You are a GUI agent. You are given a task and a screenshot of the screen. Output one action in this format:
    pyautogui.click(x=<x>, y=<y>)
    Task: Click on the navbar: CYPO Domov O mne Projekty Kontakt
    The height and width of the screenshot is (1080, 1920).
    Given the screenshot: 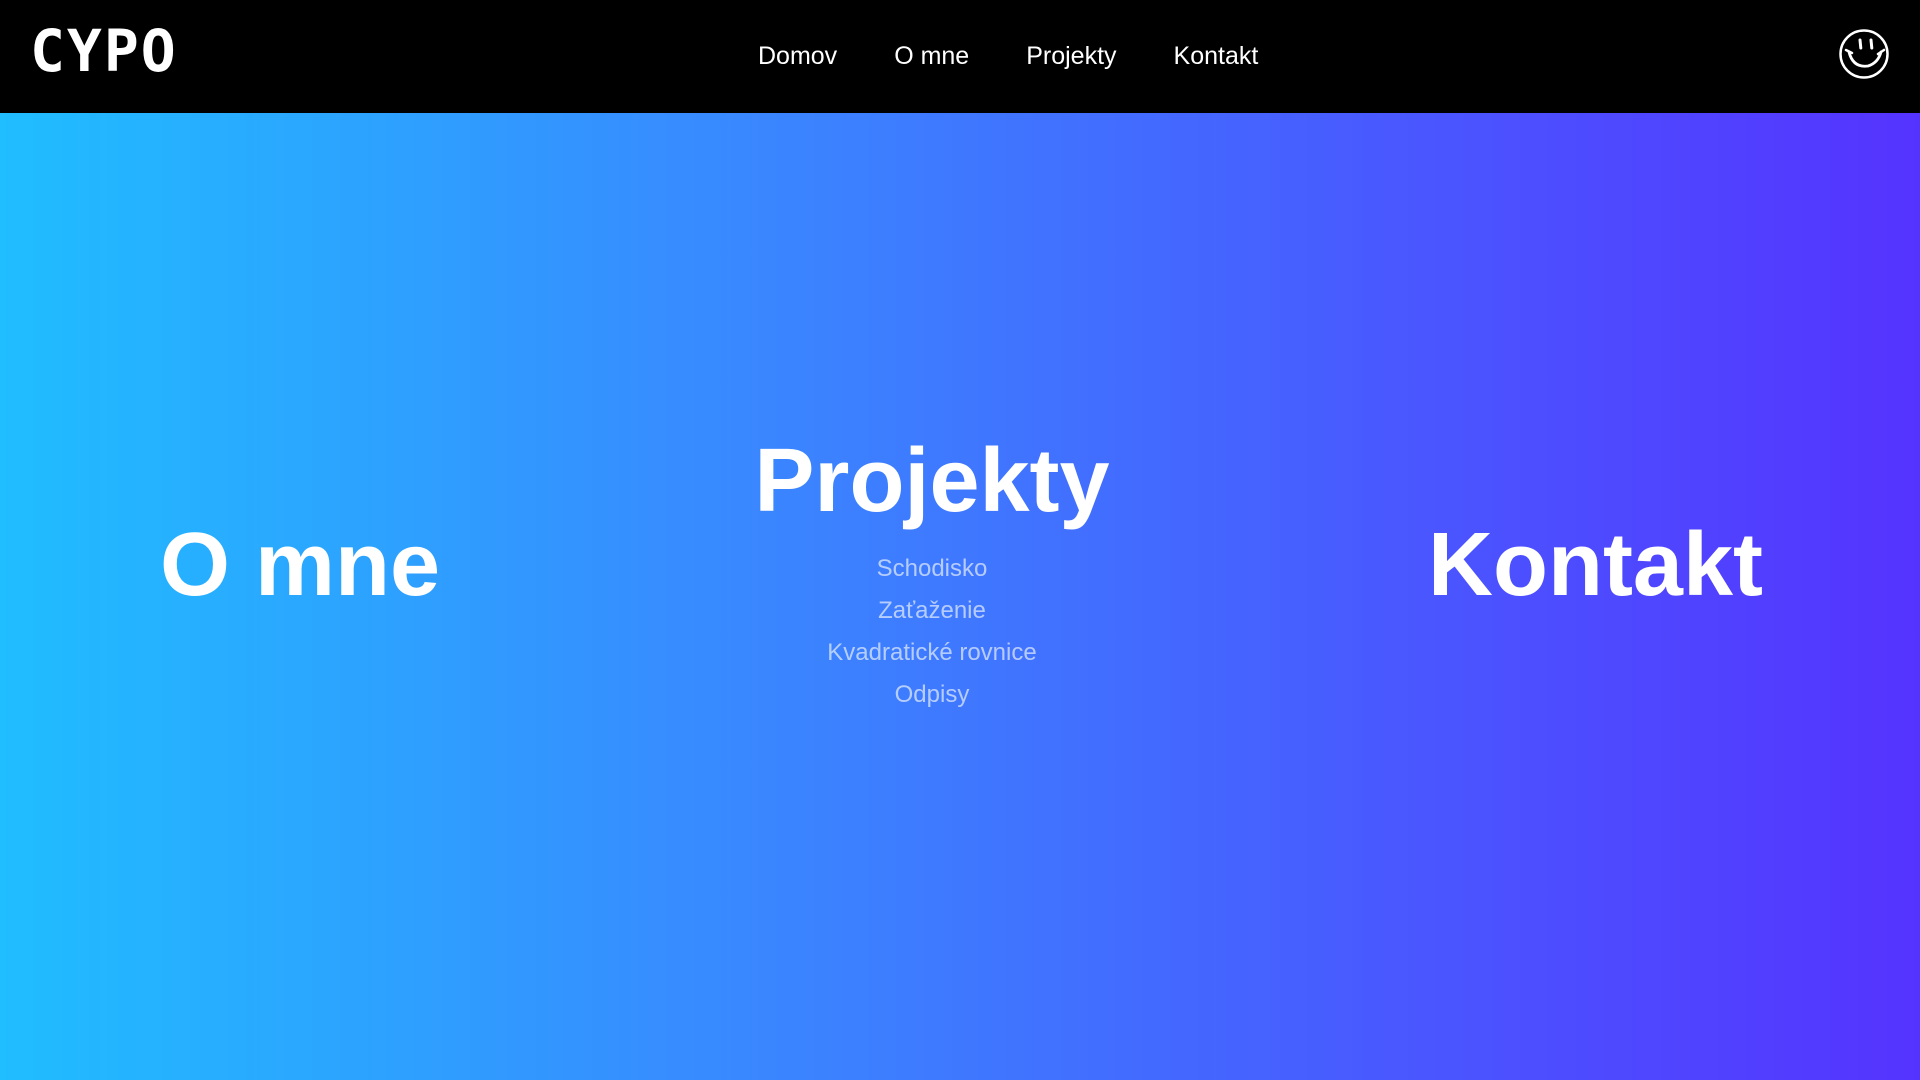 What is the action you would take?
    pyautogui.click(x=960, y=56)
    